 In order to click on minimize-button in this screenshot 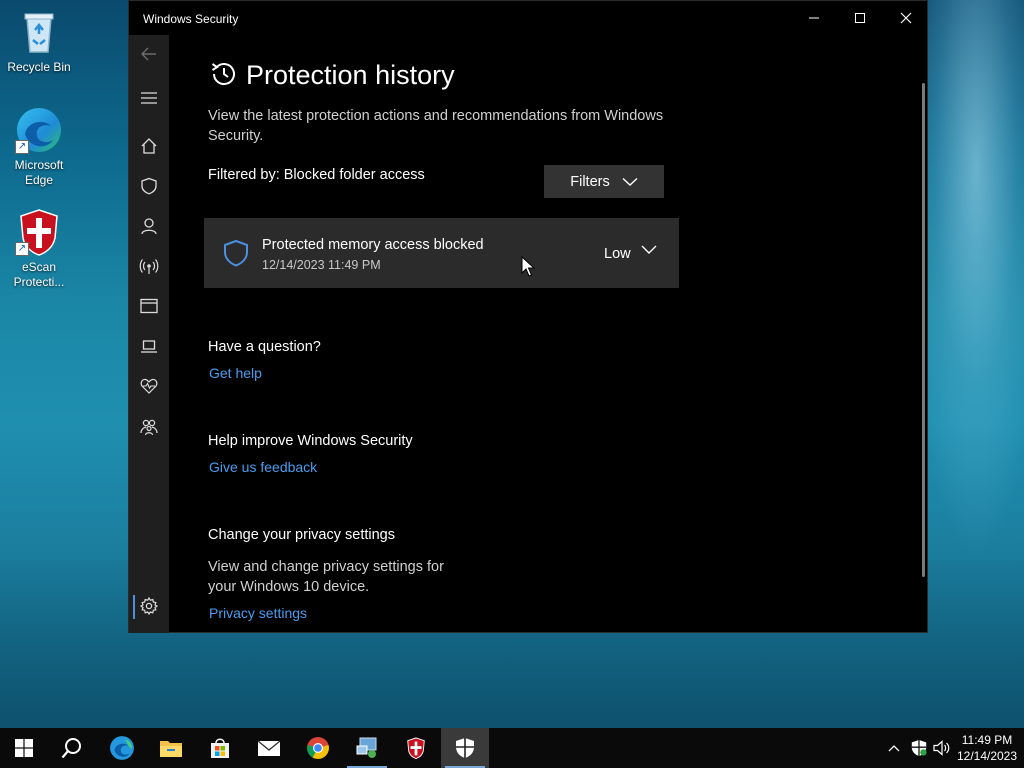, I will do `click(814, 18)`.